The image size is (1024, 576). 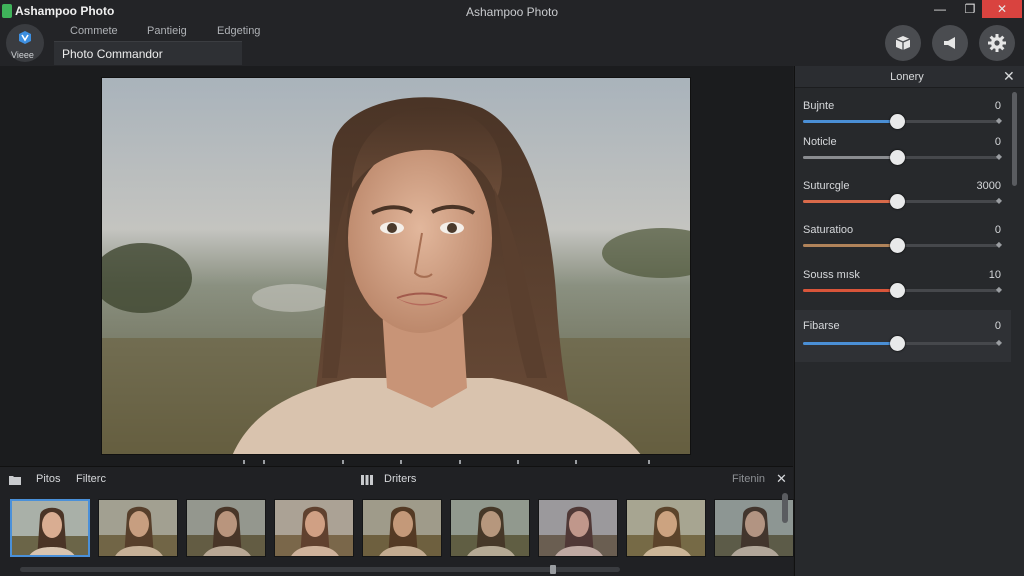 What do you see at coordinates (785, 508) in the screenshot?
I see `strip-vertical-scrollbar` at bounding box center [785, 508].